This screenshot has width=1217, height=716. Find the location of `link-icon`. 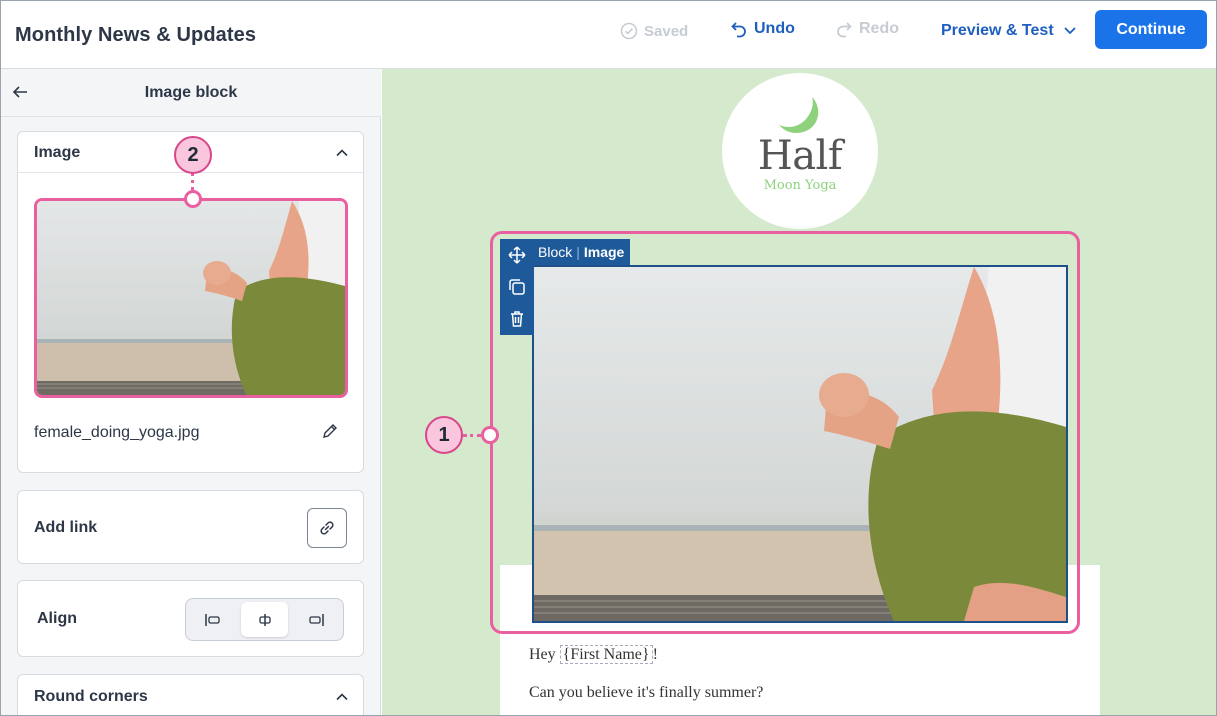

link-icon is located at coordinates (327, 528).